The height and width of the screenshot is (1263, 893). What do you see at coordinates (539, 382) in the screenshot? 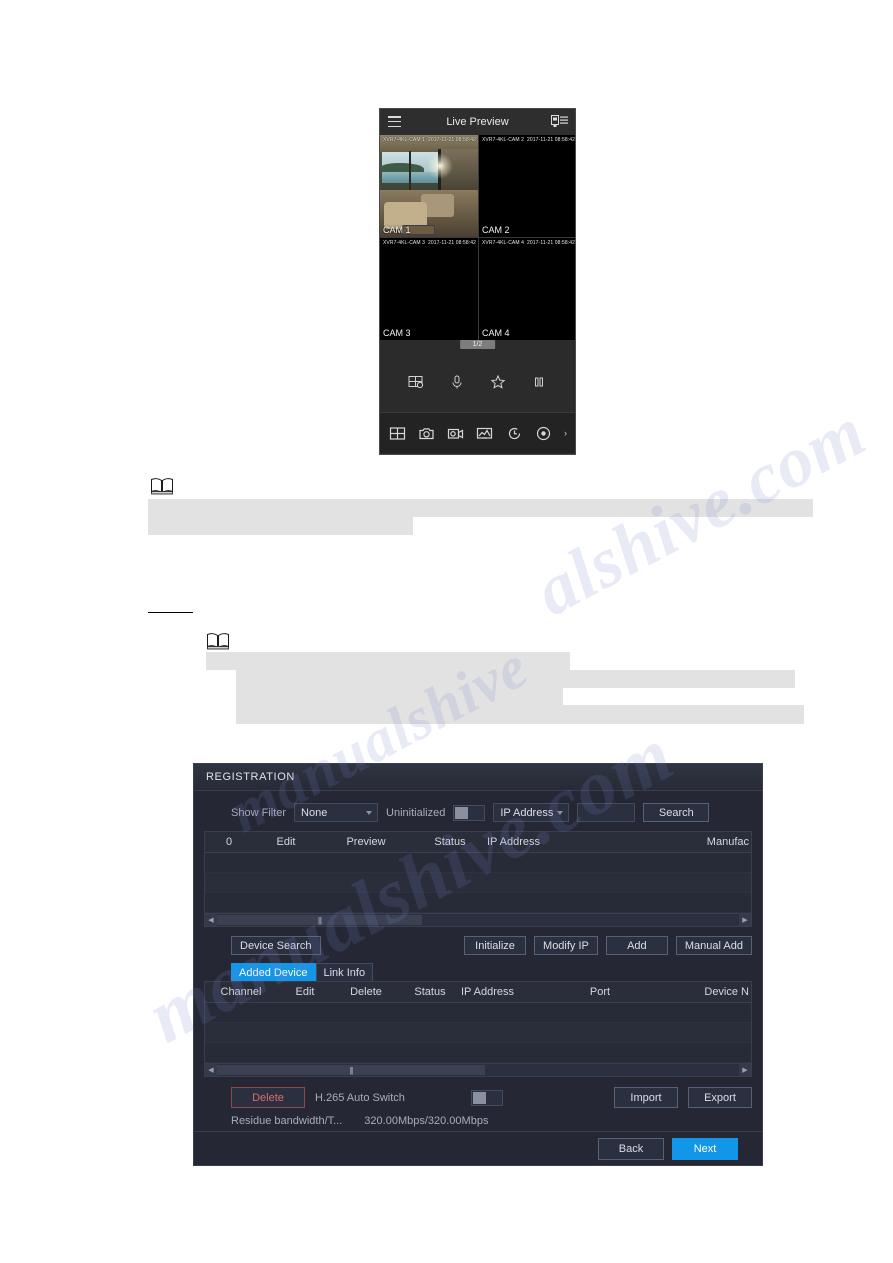
I see `pause-icon` at bounding box center [539, 382].